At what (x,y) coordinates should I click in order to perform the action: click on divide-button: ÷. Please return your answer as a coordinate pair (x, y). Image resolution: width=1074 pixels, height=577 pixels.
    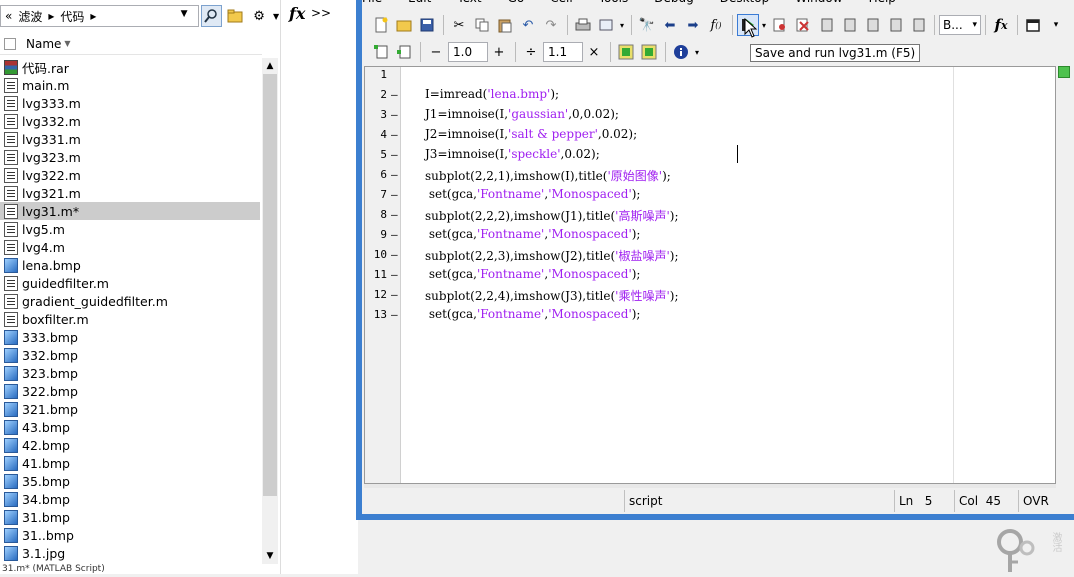
    Looking at the image, I should click on (531, 52).